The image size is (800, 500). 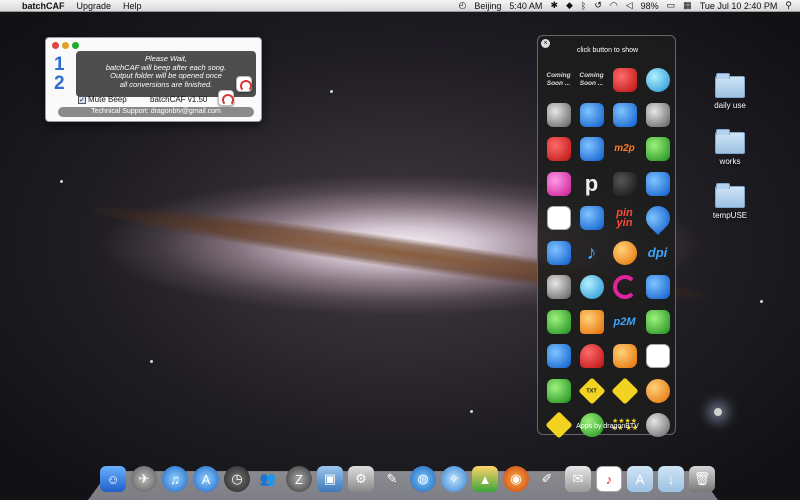 I want to click on bird-icon, so click(x=558, y=114).